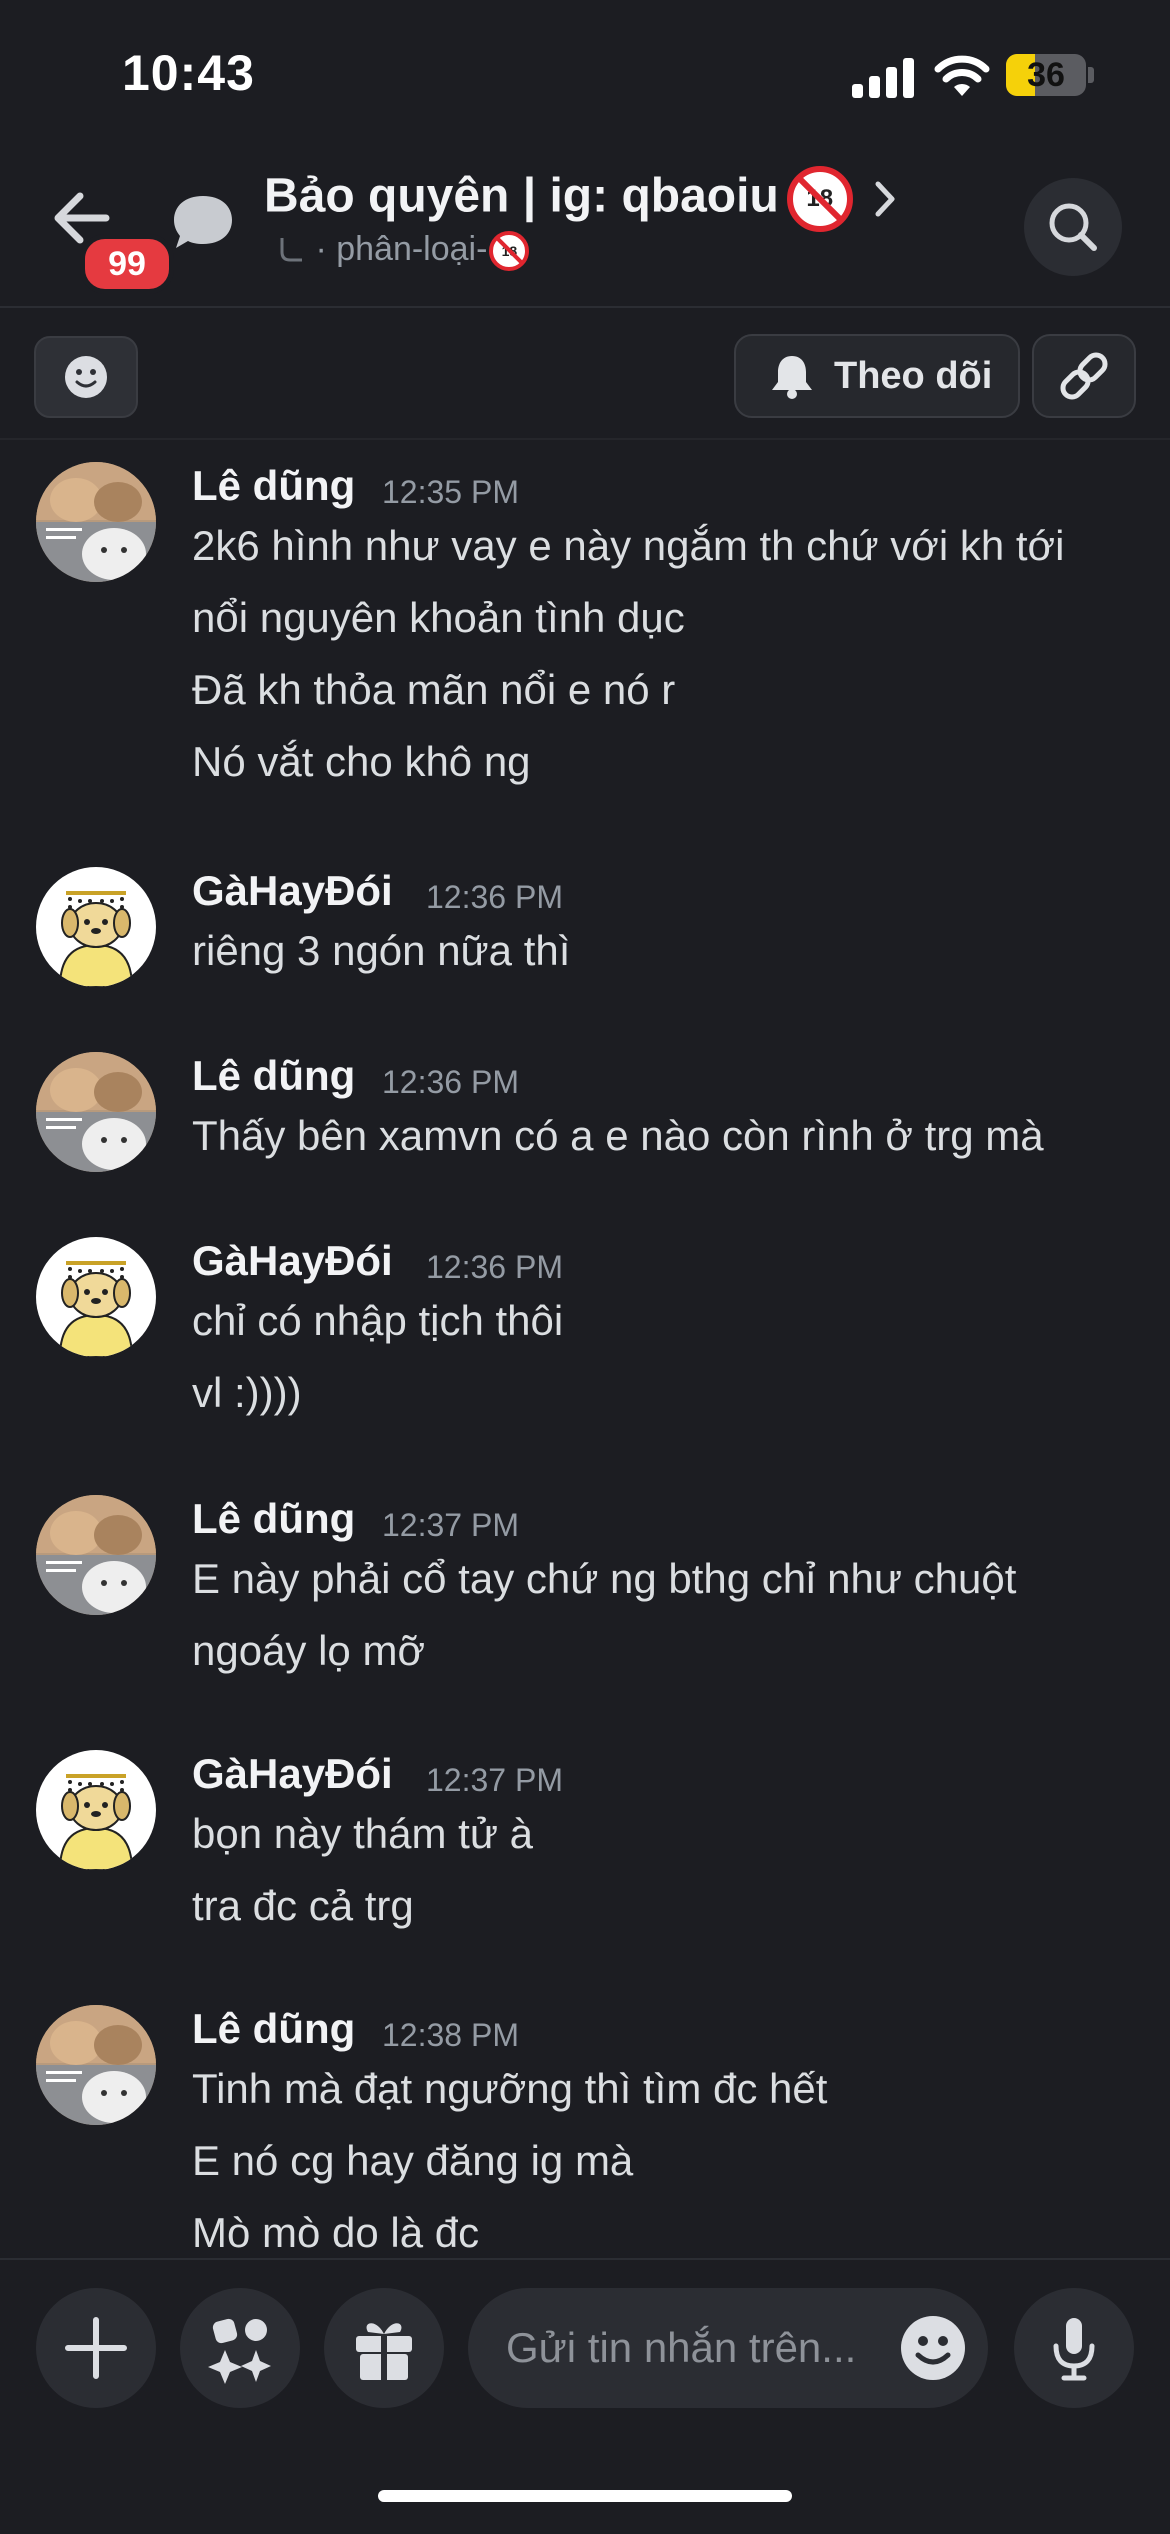 This screenshot has width=1170, height=2534. I want to click on battery-percent: 36, so click(1046, 75).